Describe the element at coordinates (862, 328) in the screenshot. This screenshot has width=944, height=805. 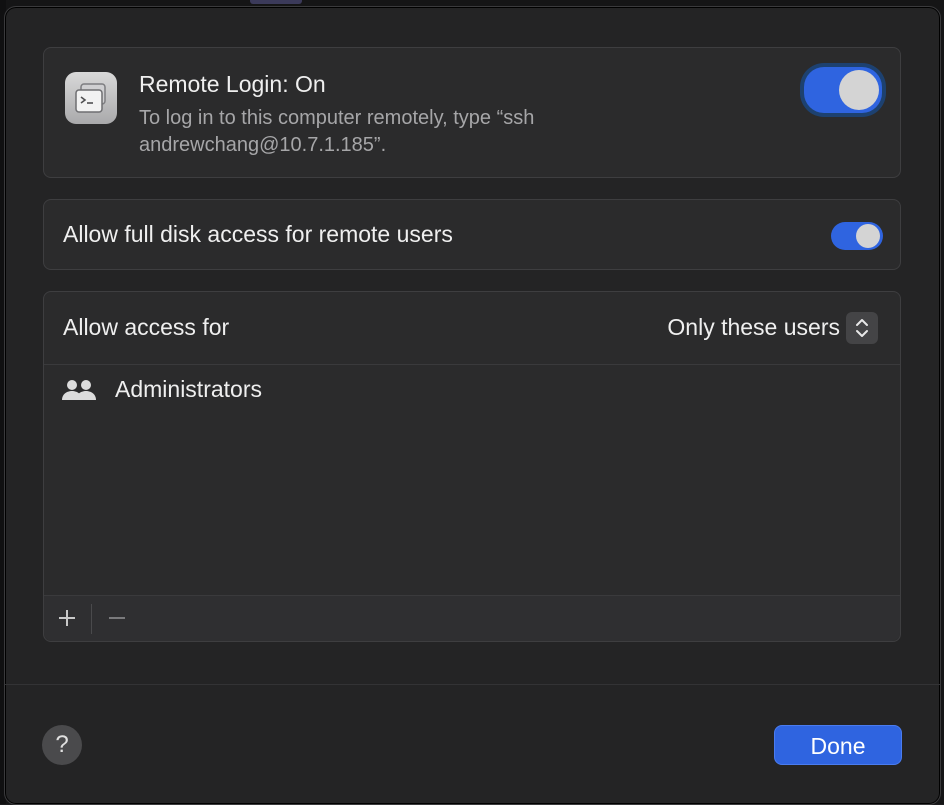
I see `chevron-updown-icon` at that location.